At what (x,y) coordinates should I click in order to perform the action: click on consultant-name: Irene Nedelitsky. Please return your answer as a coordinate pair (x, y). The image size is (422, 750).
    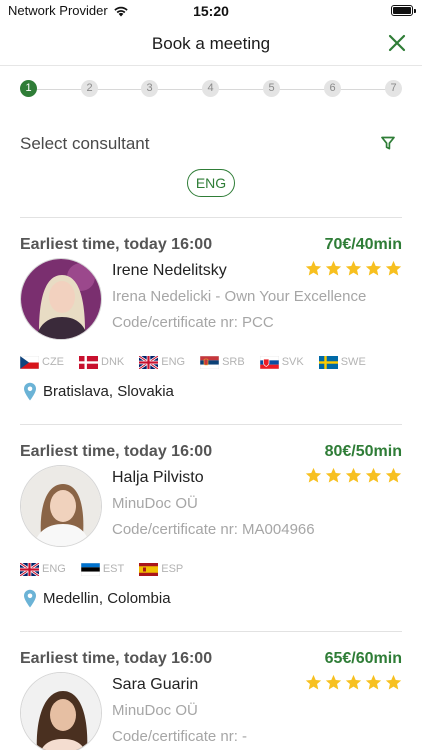
    Looking at the image, I should click on (169, 270).